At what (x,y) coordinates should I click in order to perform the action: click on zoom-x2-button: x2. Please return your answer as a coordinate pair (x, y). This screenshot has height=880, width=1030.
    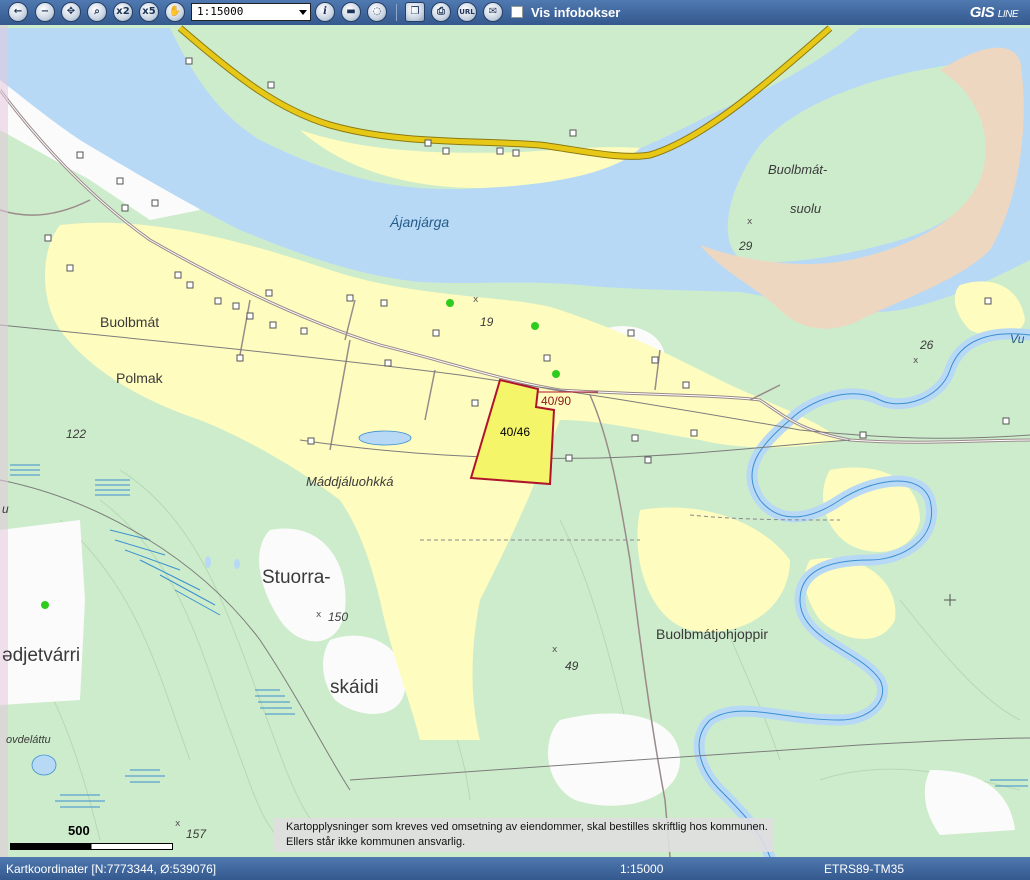
    Looking at the image, I should click on (123, 12).